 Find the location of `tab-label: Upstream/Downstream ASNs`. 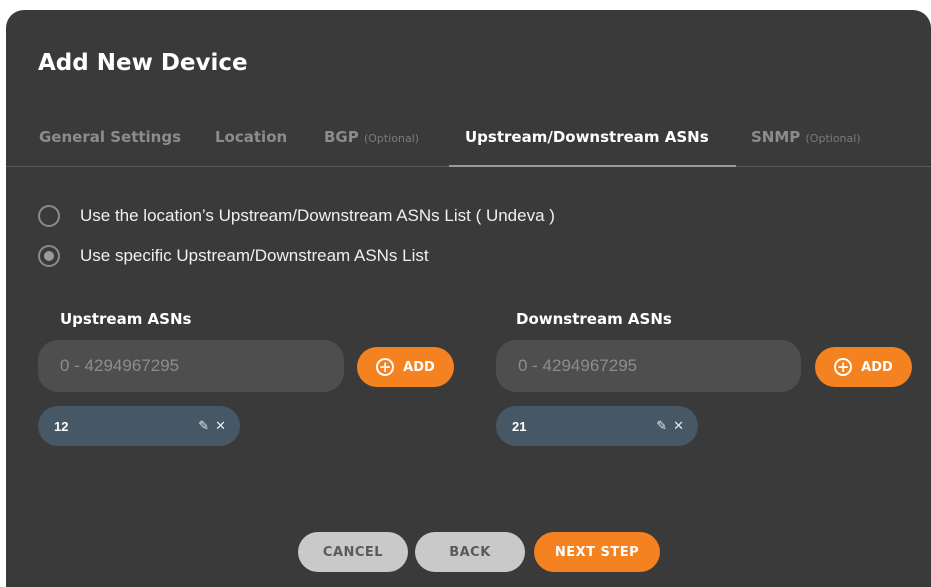

tab-label: Upstream/Downstream ASNs is located at coordinates (587, 137).